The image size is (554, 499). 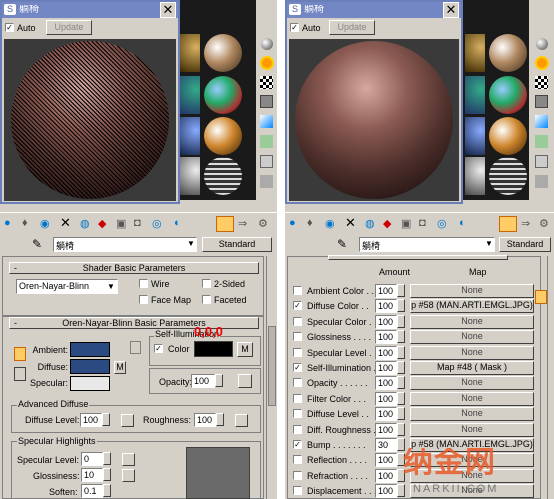 What do you see at coordinates (90, 349) in the screenshot?
I see `ambient-swatch` at bounding box center [90, 349].